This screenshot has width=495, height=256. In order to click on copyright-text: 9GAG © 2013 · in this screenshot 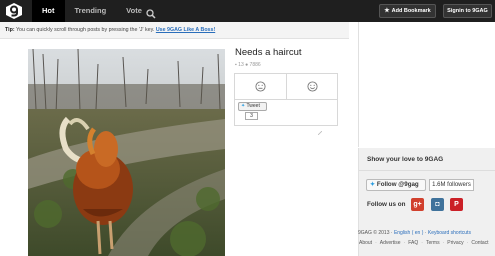, I will do `click(376, 233)`.